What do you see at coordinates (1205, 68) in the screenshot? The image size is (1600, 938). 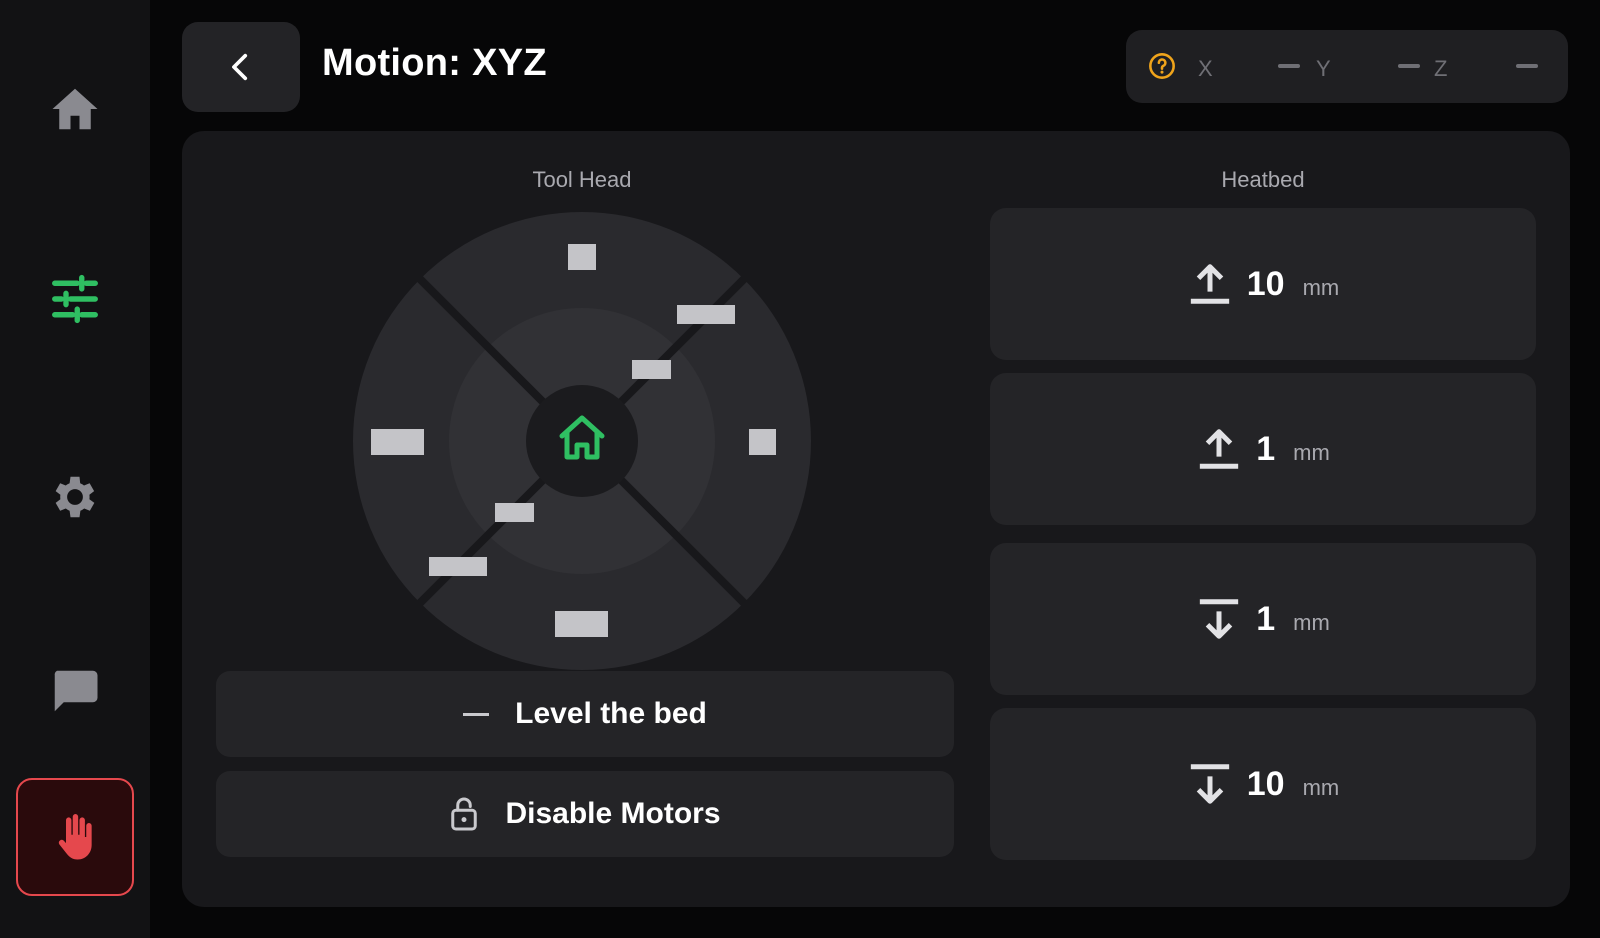 I see `x-axis-label: X` at bounding box center [1205, 68].